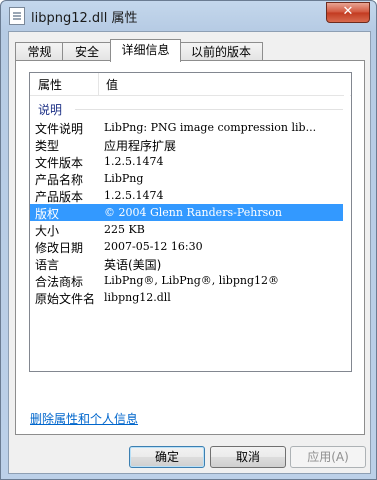  I want to click on property-name: 产品名称, so click(59, 180).